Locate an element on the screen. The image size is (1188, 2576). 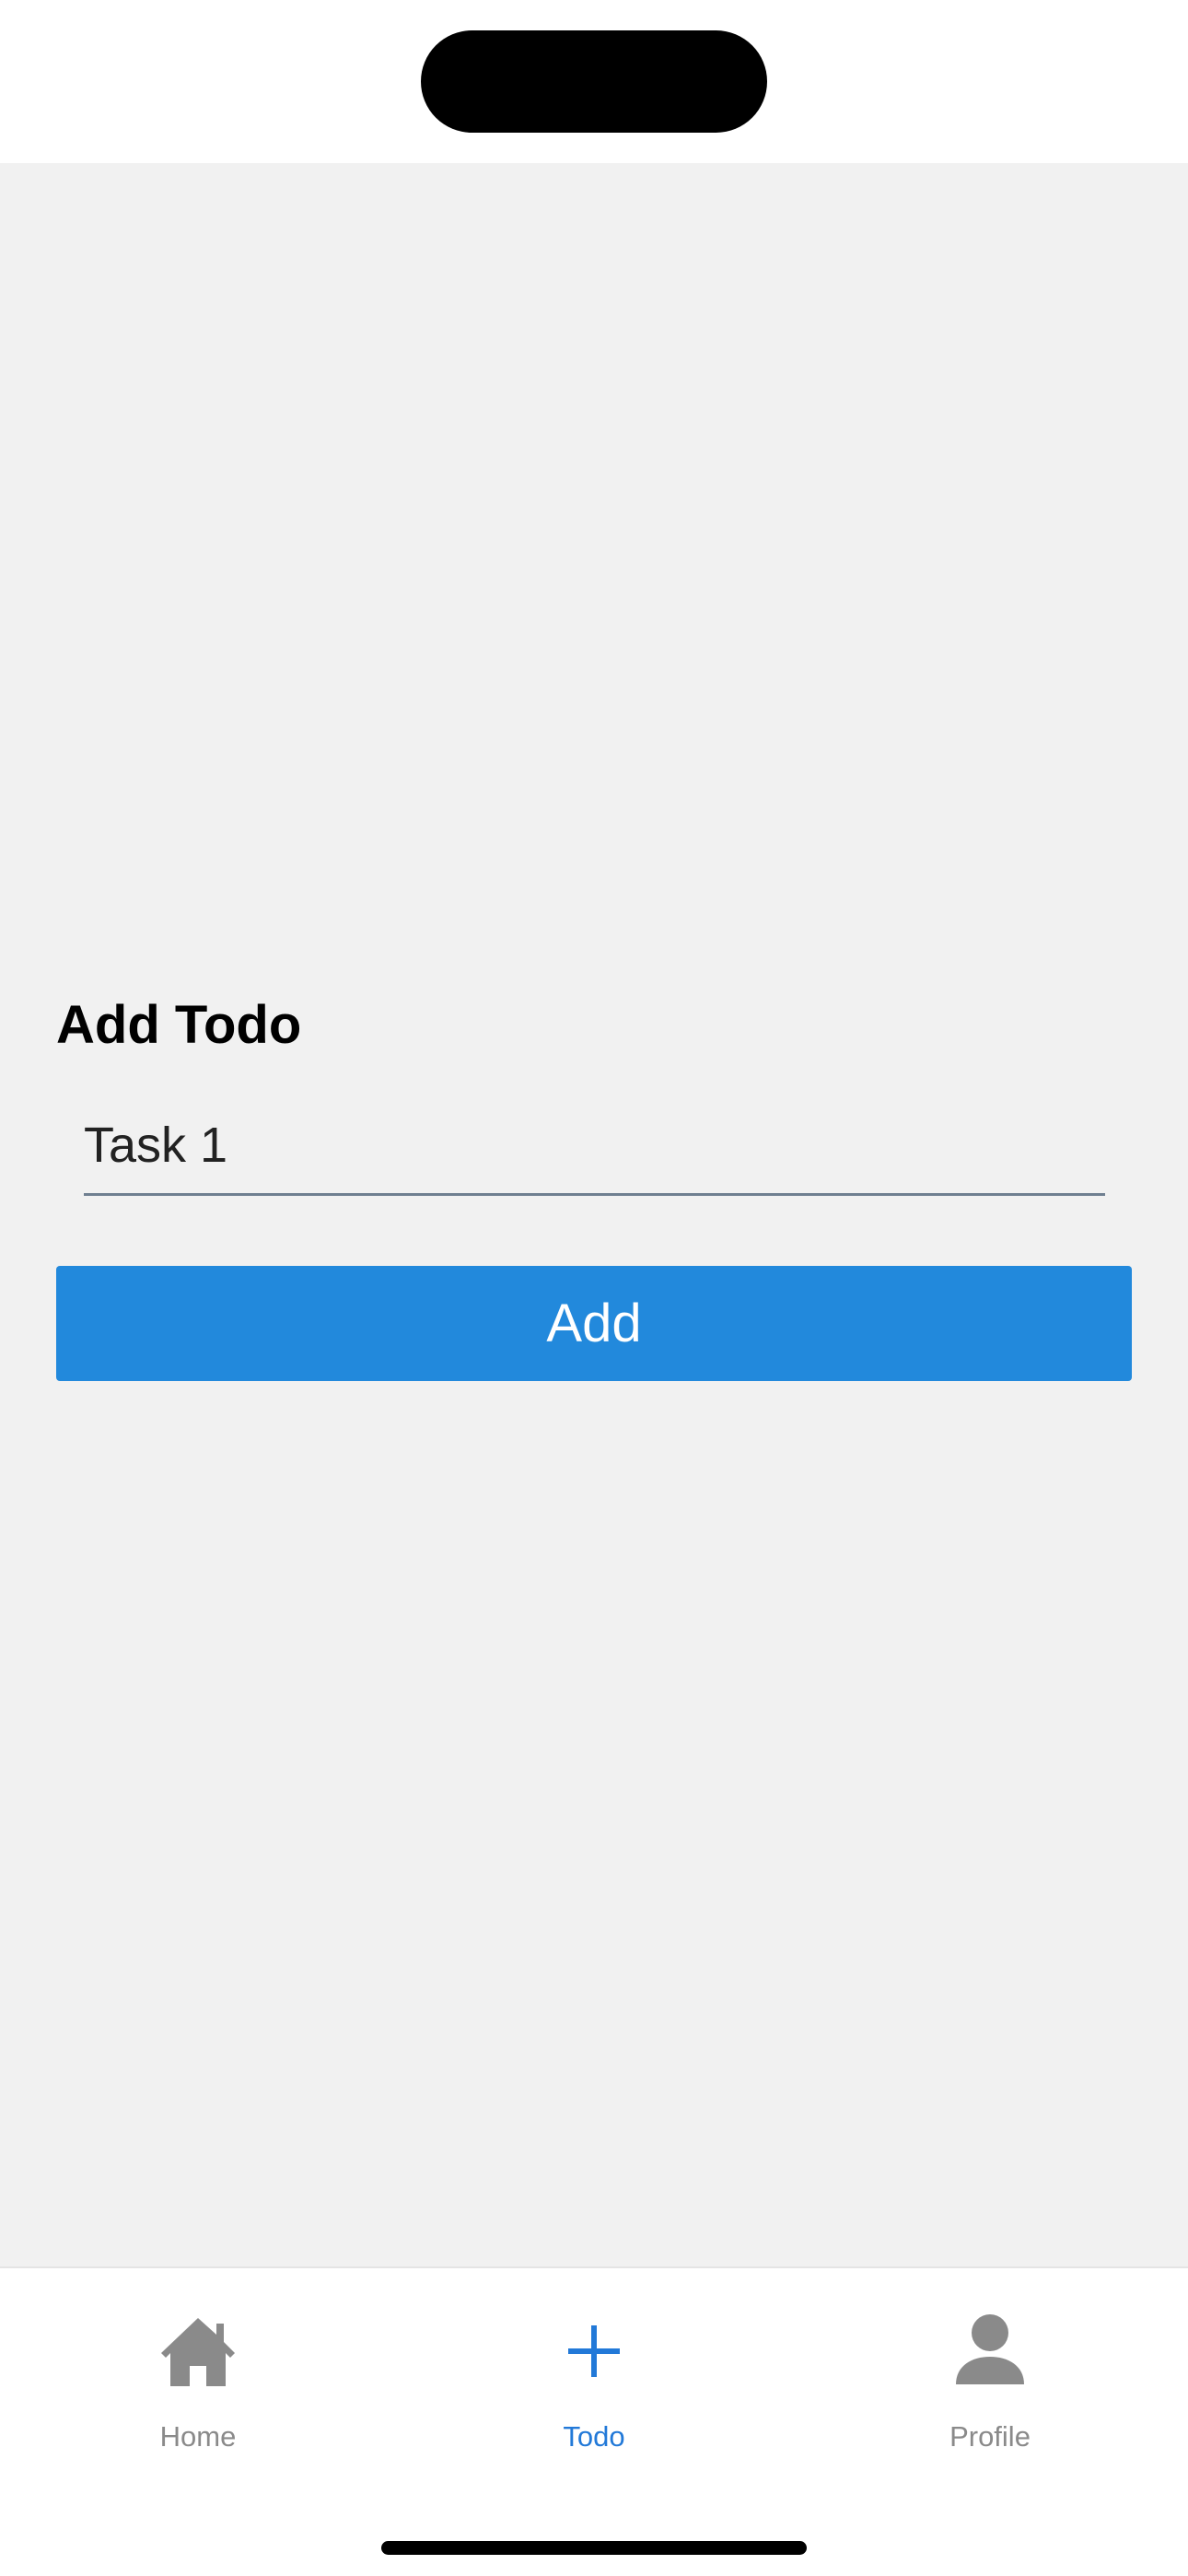
dynamic-island is located at coordinates (594, 81).